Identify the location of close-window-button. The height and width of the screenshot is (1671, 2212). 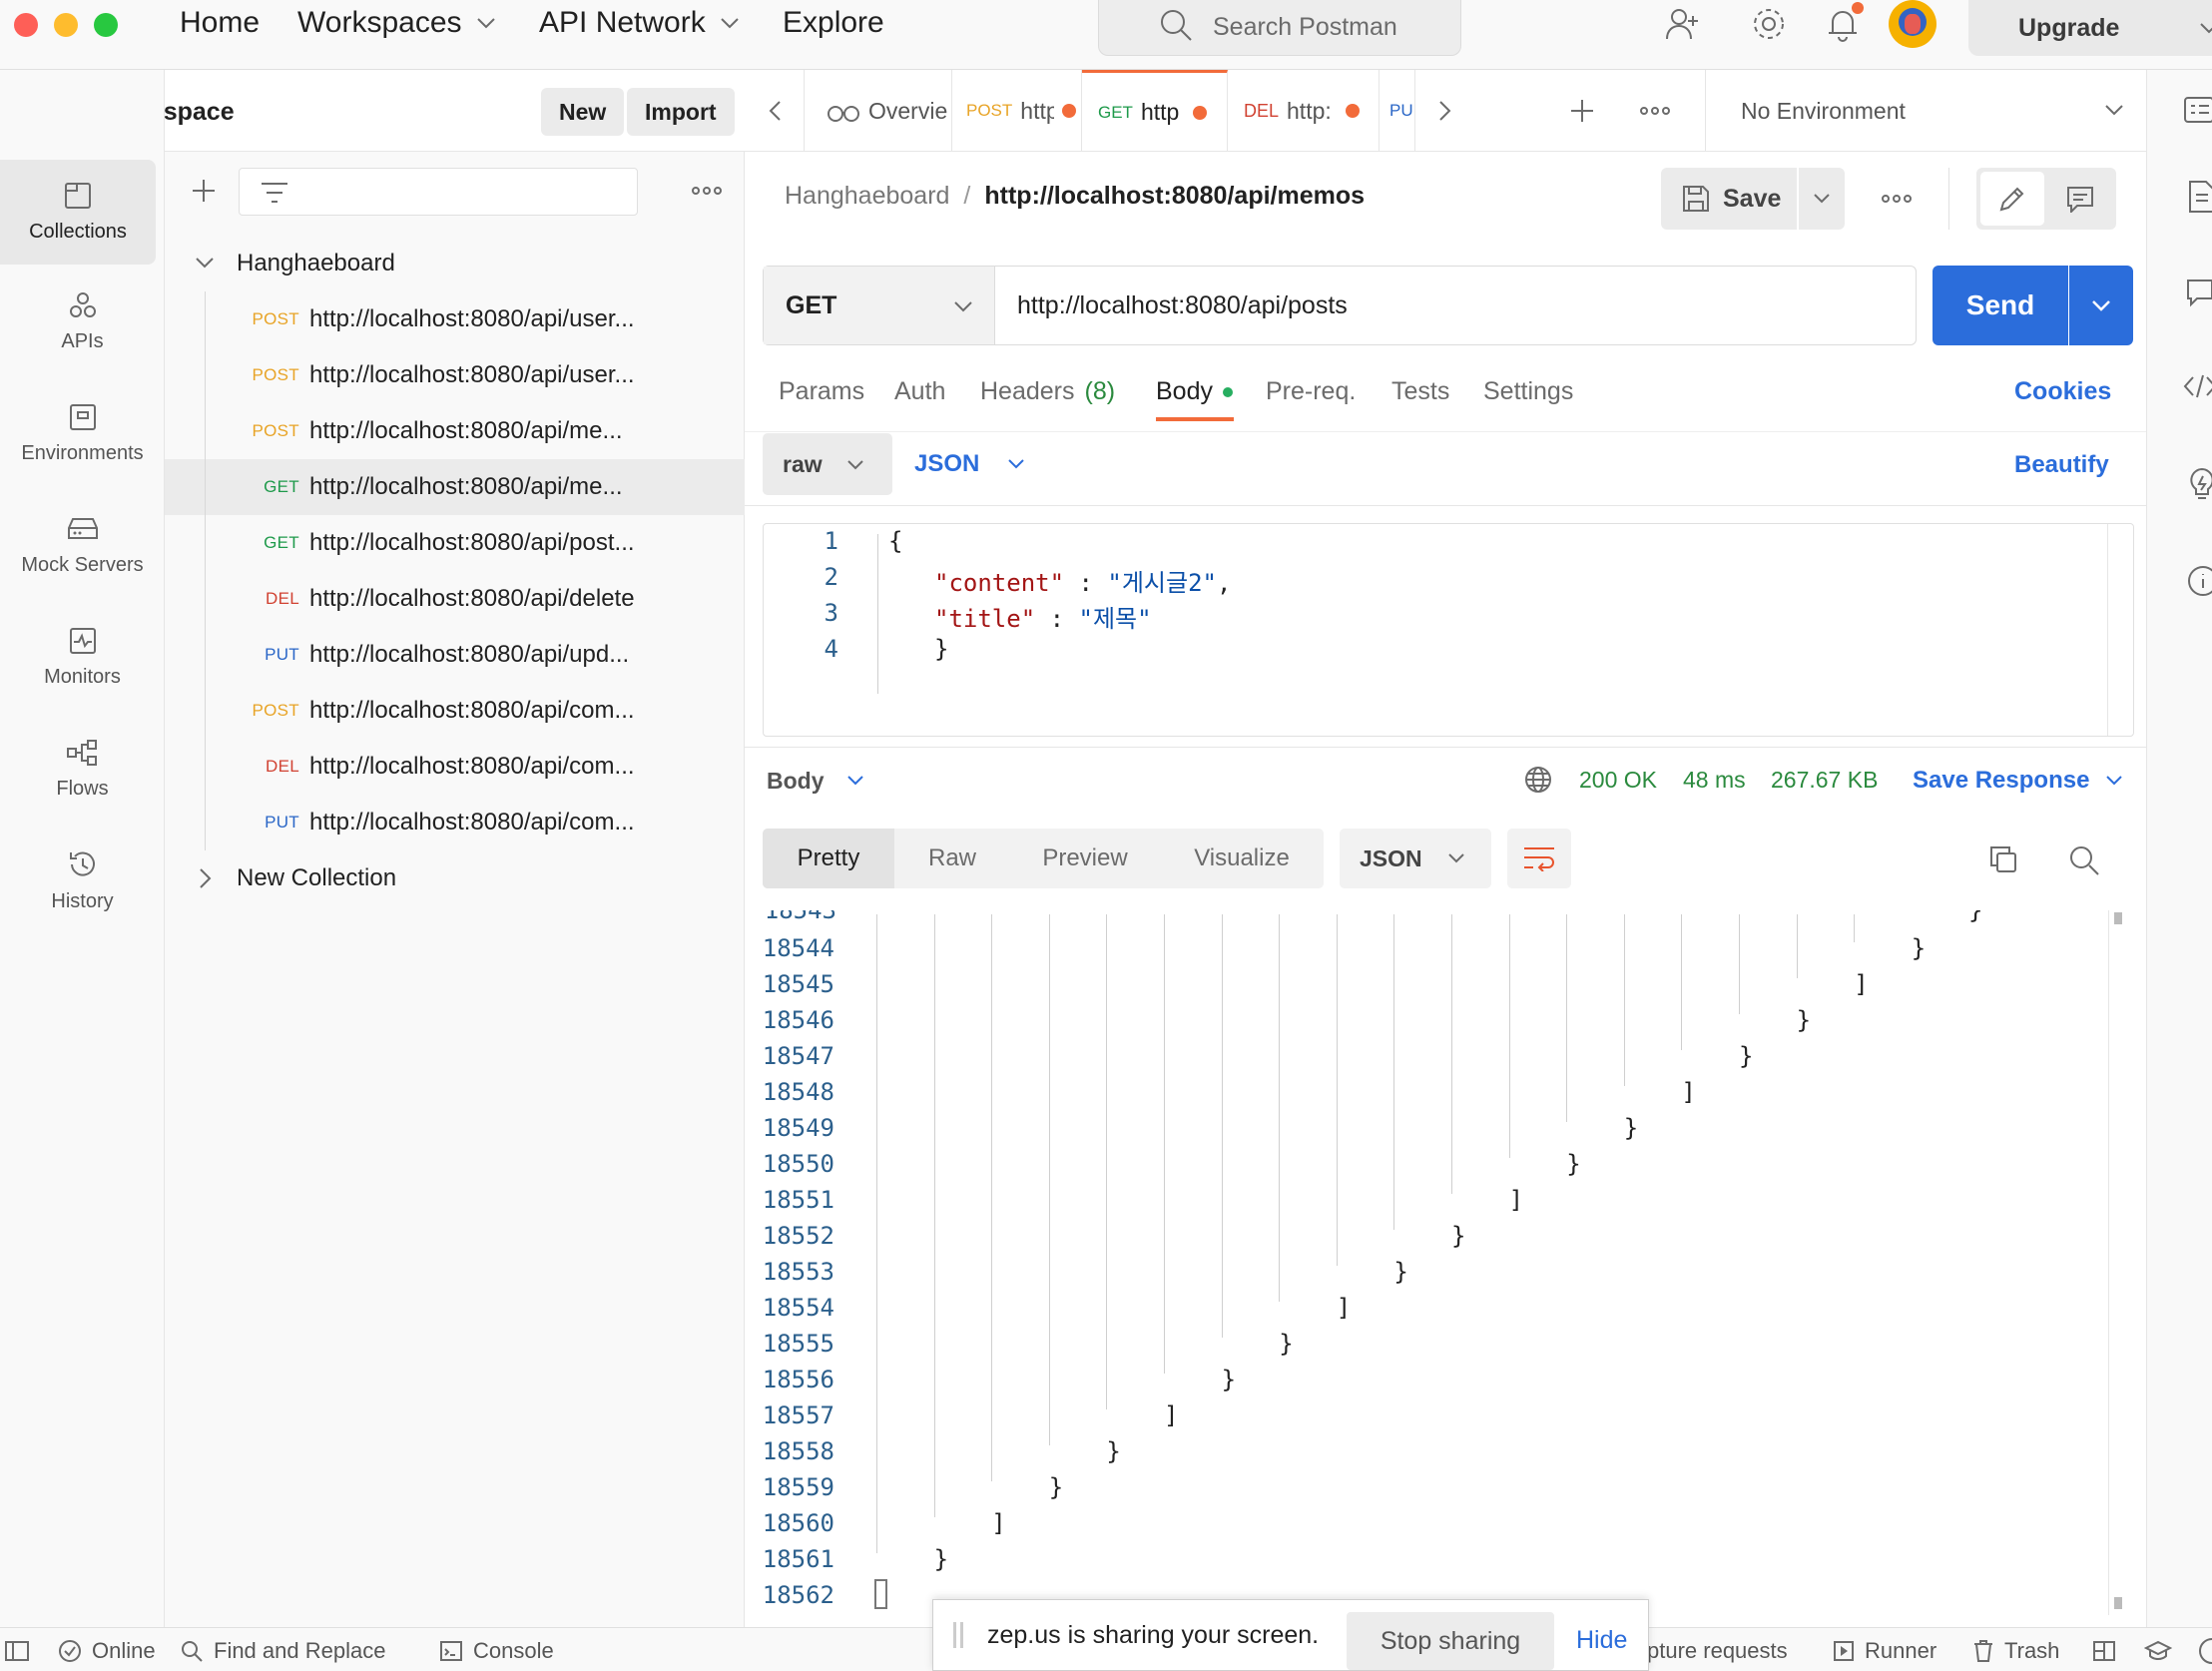
(26, 25).